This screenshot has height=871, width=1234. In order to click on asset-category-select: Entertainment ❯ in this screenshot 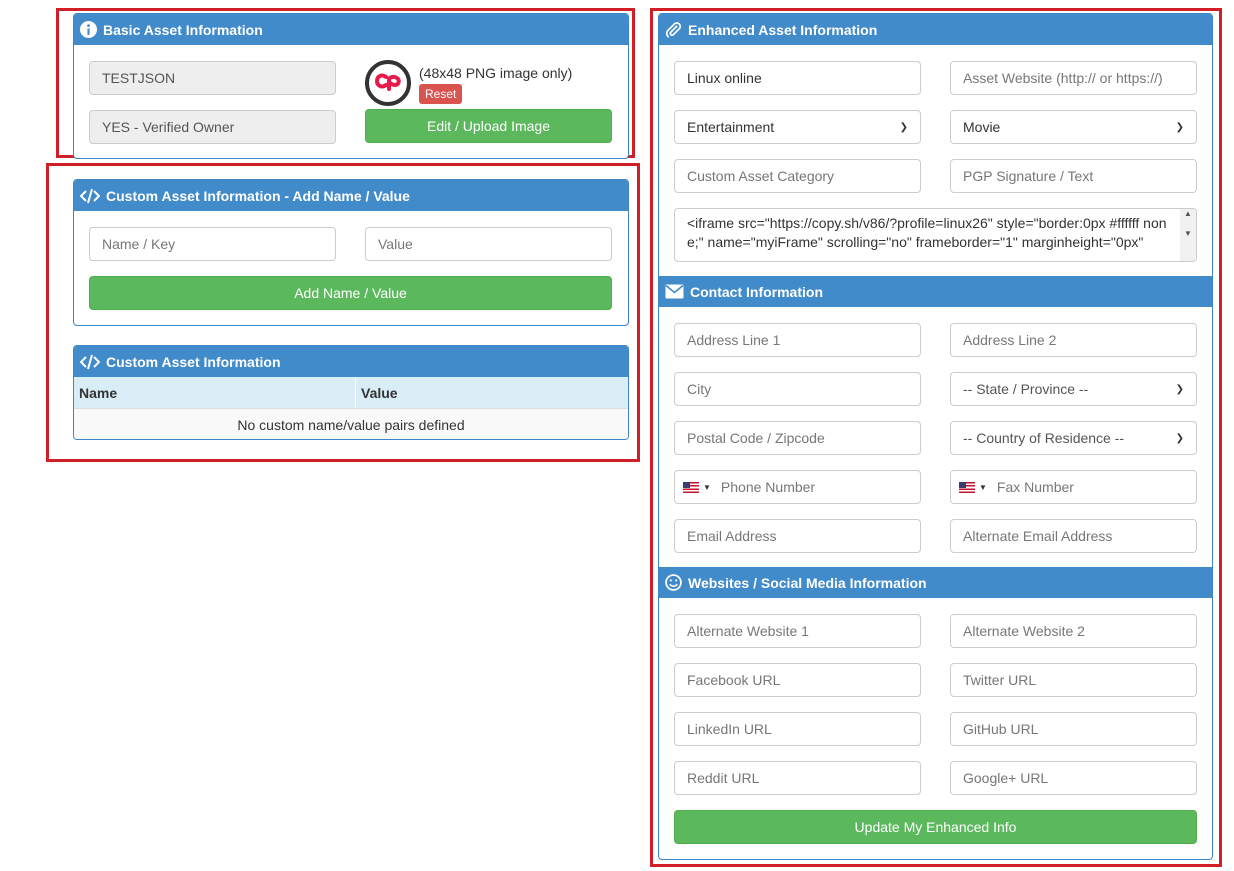, I will do `click(797, 127)`.